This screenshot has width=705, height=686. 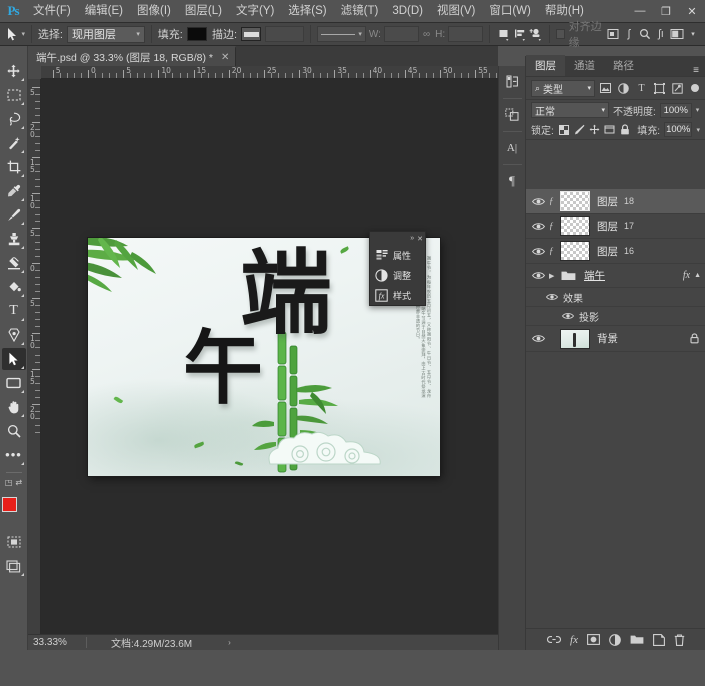 I want to click on menu-select: 选择(S), so click(x=307, y=11).